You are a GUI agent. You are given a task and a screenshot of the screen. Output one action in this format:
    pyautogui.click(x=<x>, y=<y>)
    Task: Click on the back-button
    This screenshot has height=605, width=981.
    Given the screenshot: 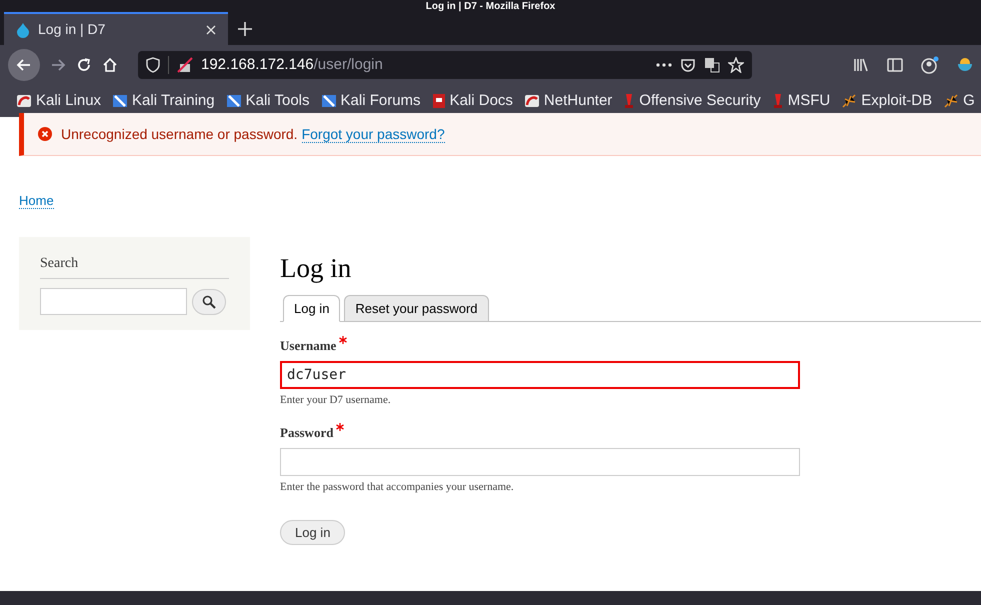 What is the action you would take?
    pyautogui.click(x=24, y=65)
    